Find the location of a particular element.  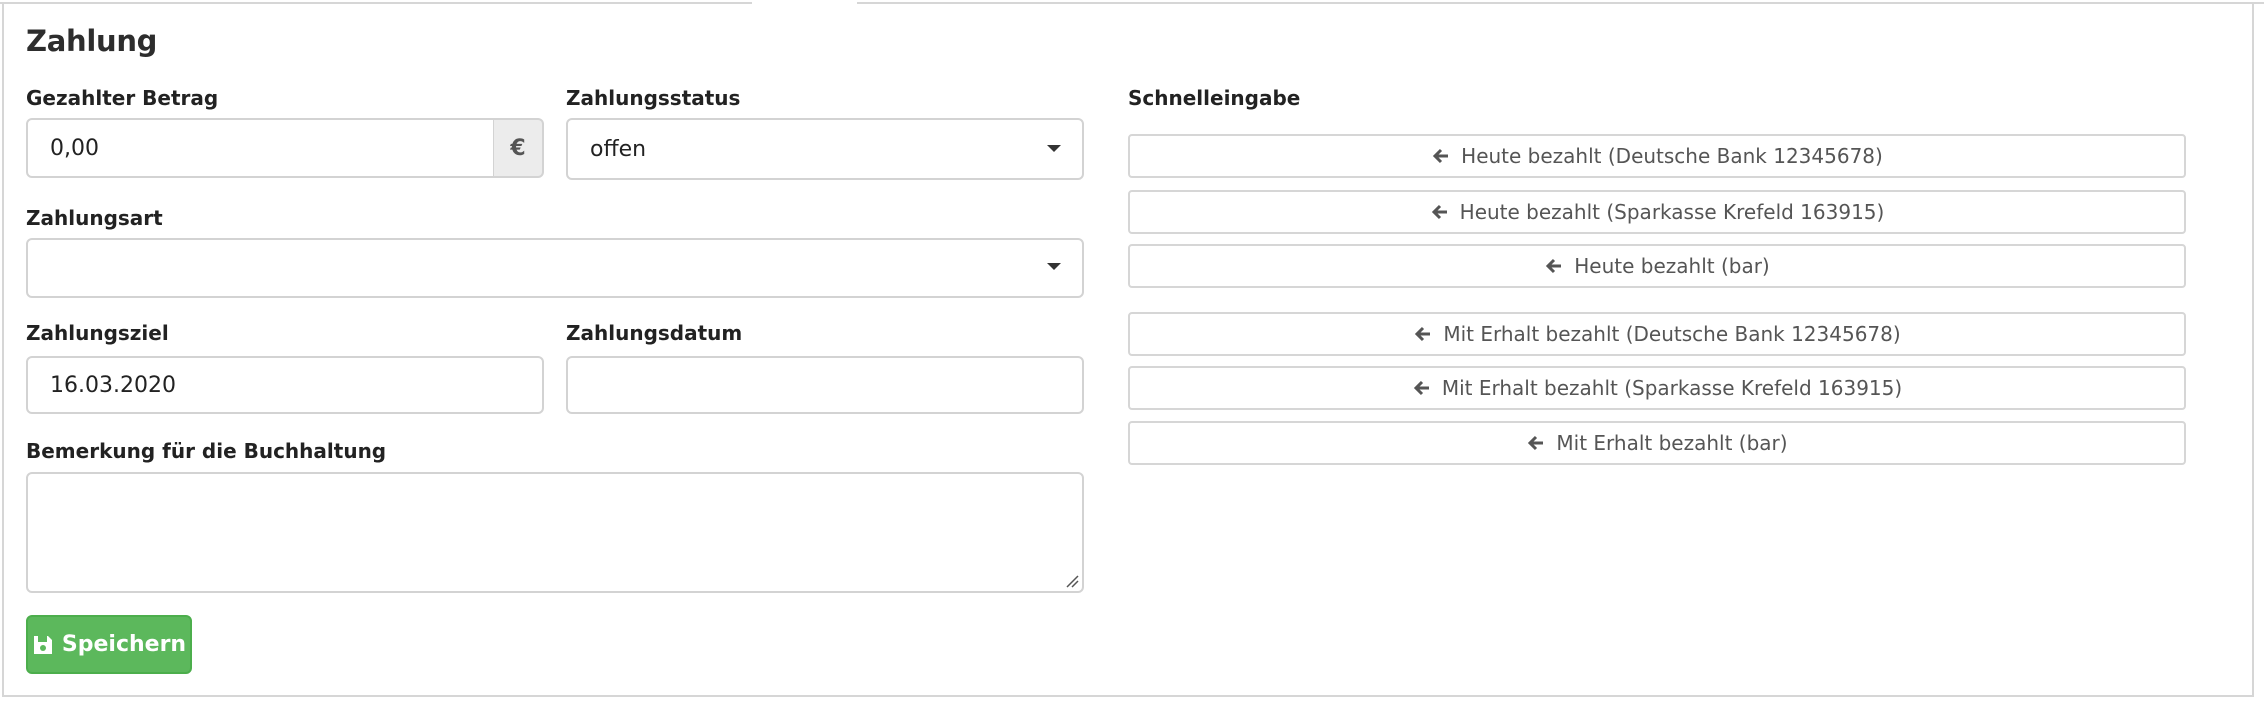

save-icon is located at coordinates (43, 645).